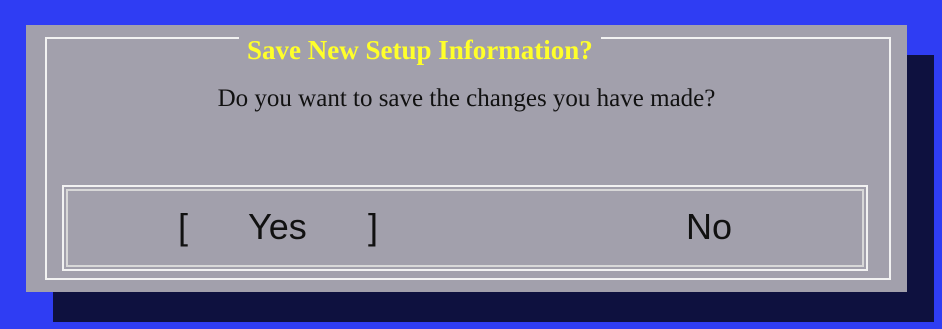 This screenshot has height=329, width=942. What do you see at coordinates (709, 227) in the screenshot?
I see `no-button: No` at bounding box center [709, 227].